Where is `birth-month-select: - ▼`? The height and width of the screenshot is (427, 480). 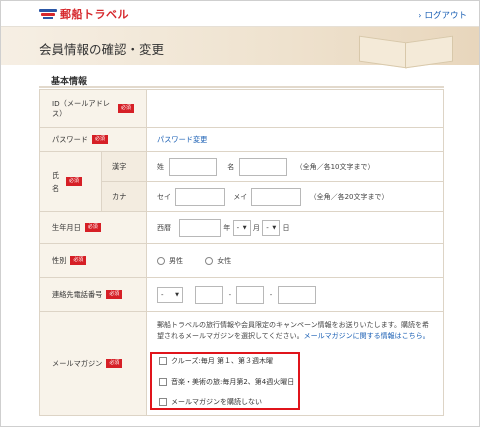 birth-month-select: - ▼ is located at coordinates (241, 227).